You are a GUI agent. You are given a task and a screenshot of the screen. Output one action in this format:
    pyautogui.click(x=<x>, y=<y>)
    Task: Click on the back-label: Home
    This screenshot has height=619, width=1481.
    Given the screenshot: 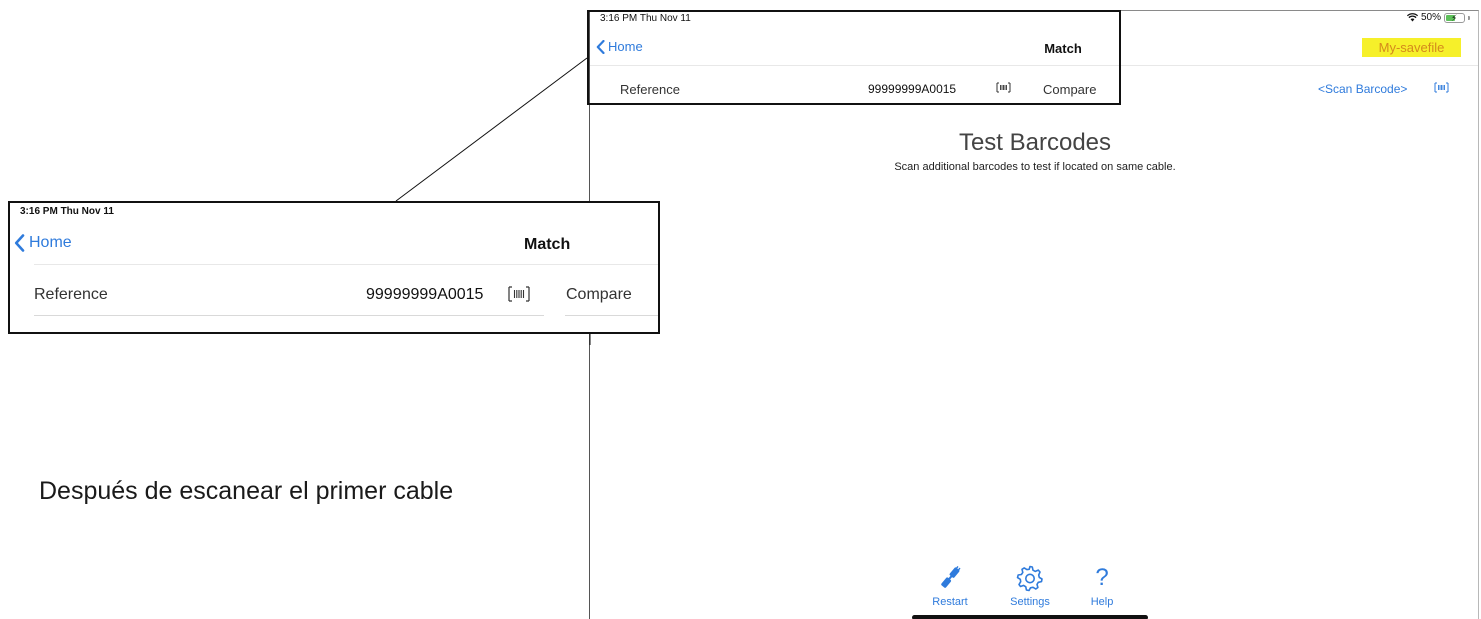 What is the action you would take?
    pyautogui.click(x=625, y=46)
    